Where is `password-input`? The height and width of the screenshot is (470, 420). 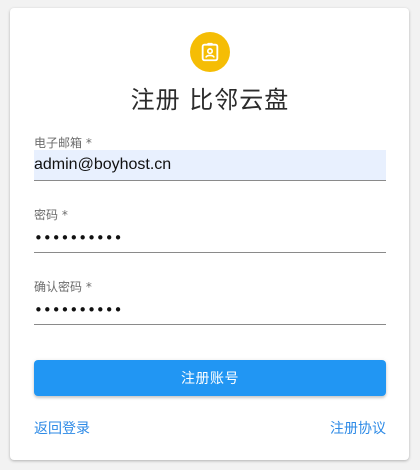
password-input is located at coordinates (210, 237).